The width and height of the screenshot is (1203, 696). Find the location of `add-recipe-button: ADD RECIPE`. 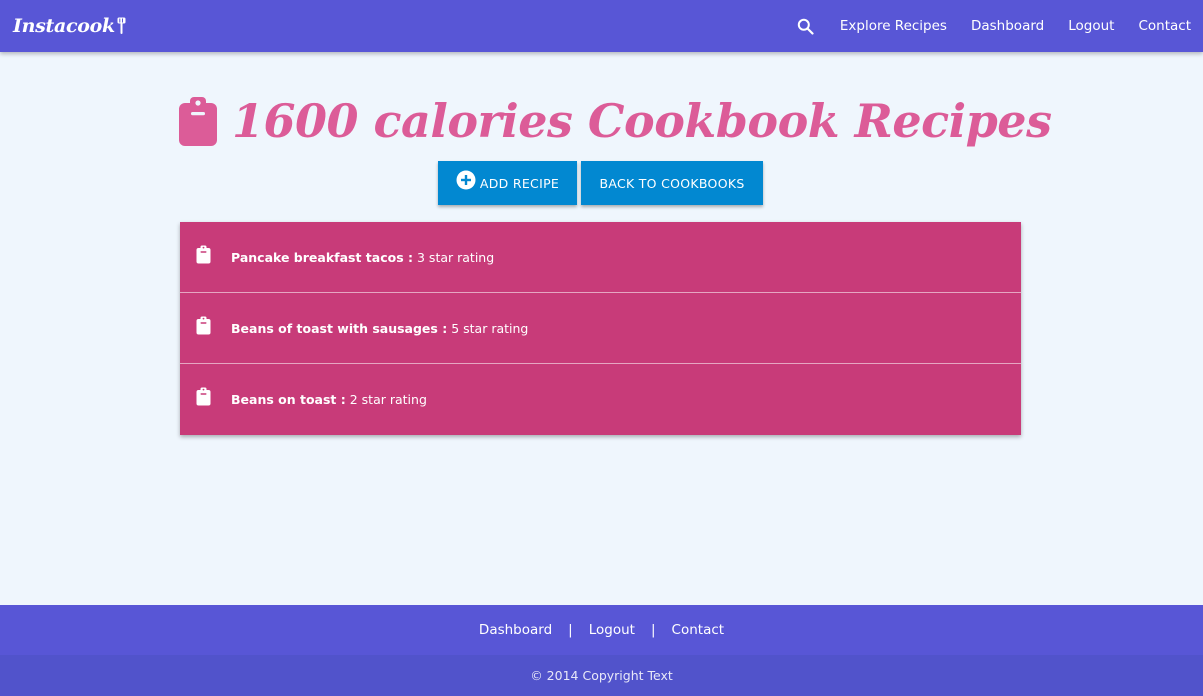

add-recipe-button: ADD RECIPE is located at coordinates (507, 183).